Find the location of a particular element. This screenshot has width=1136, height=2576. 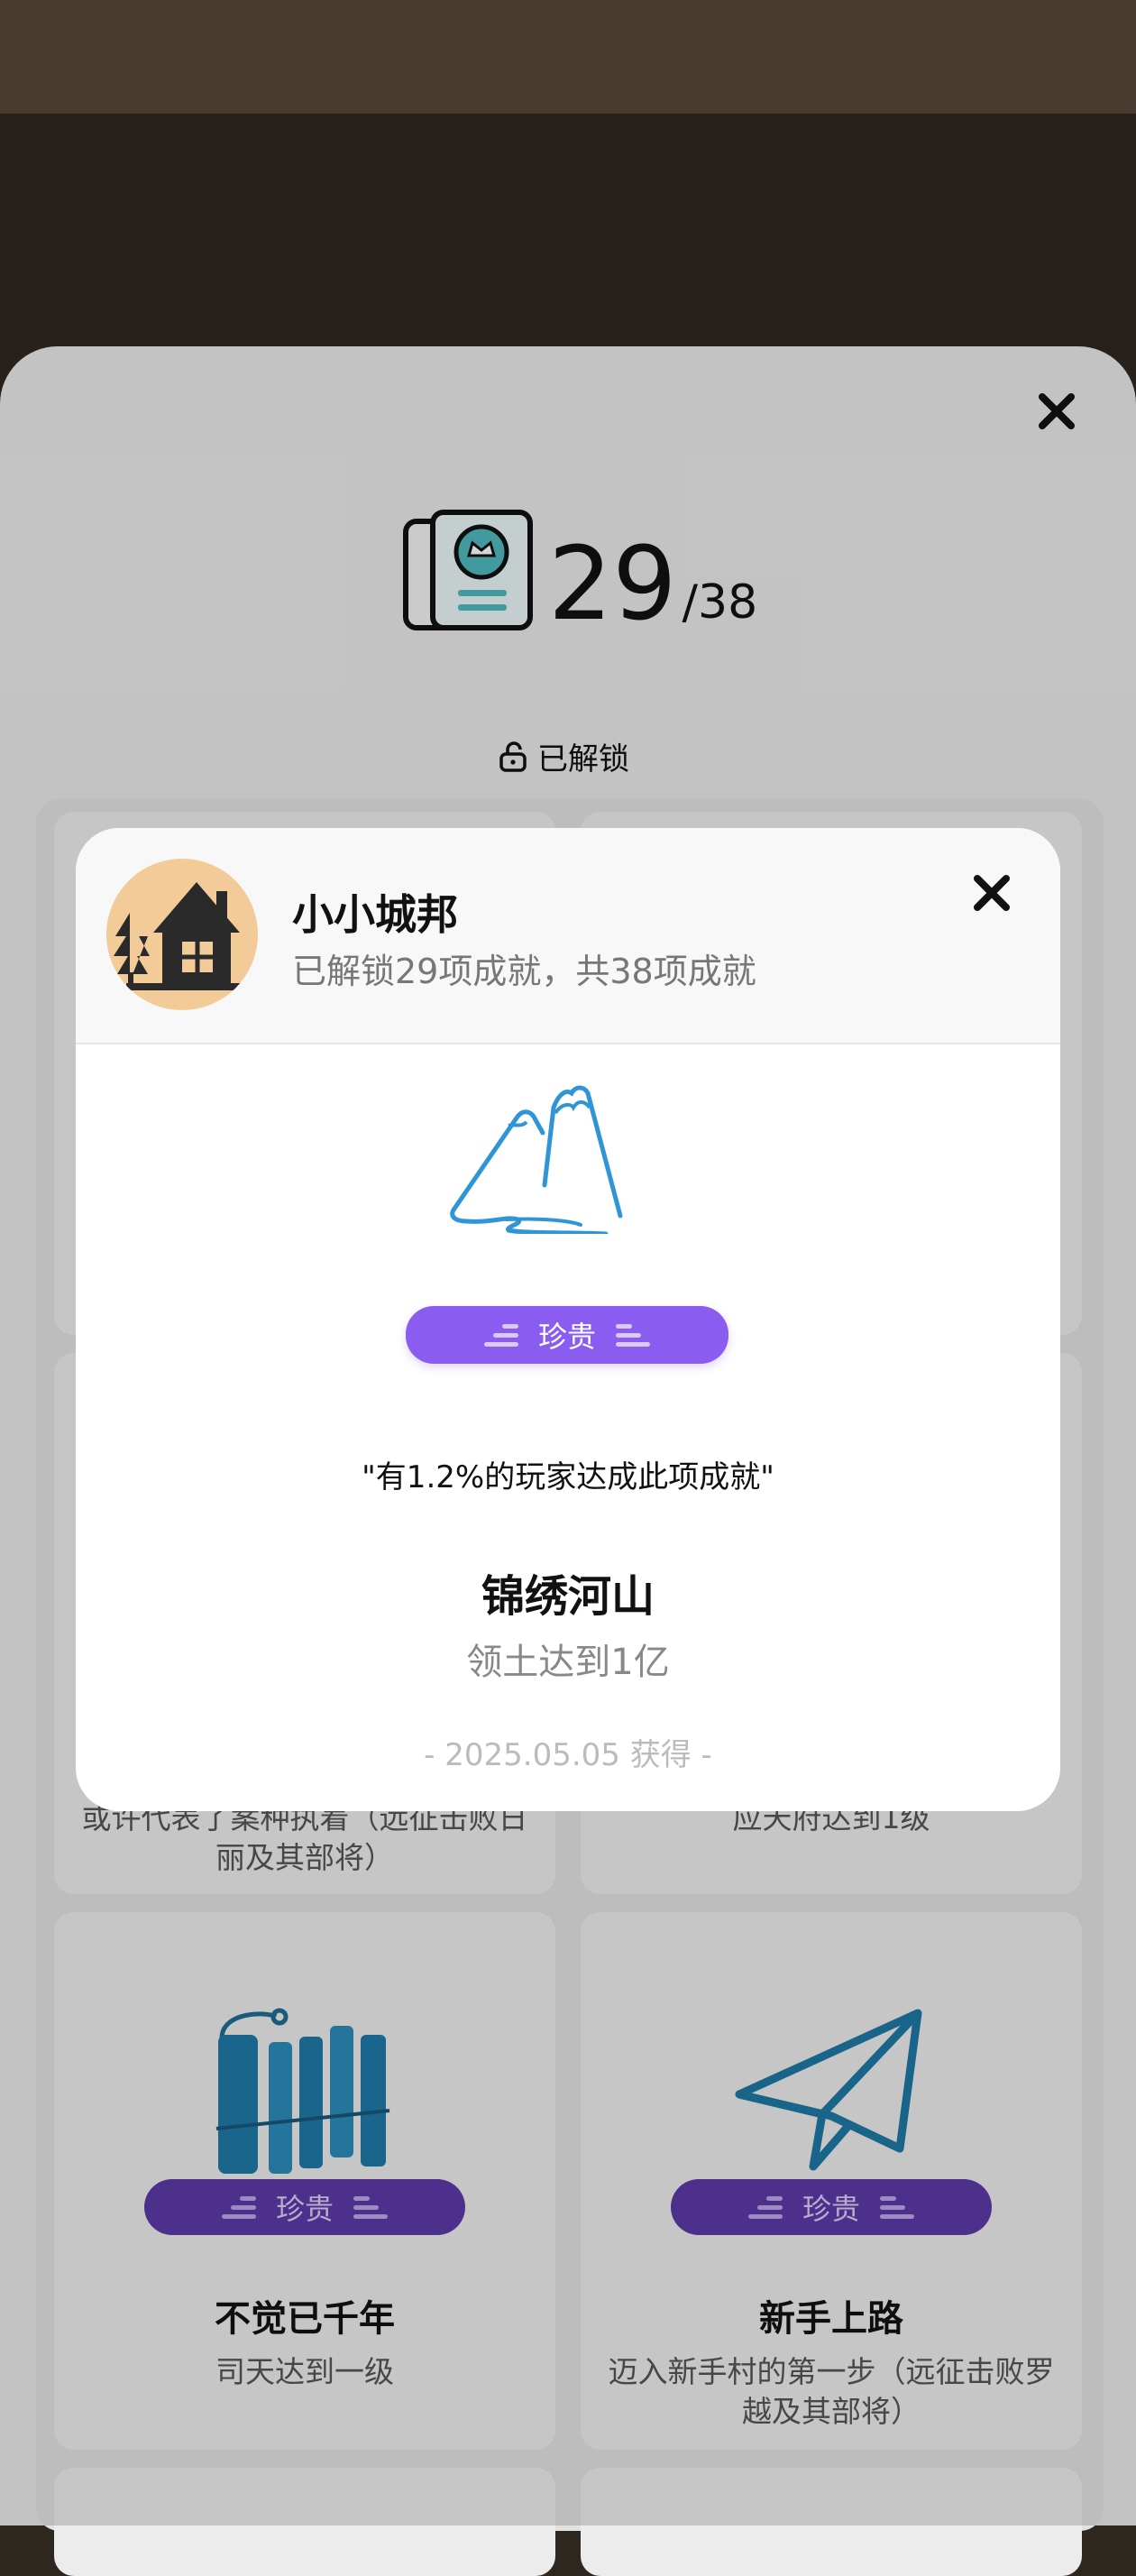

rarity-label: 珍贵 is located at coordinates (566, 1337).